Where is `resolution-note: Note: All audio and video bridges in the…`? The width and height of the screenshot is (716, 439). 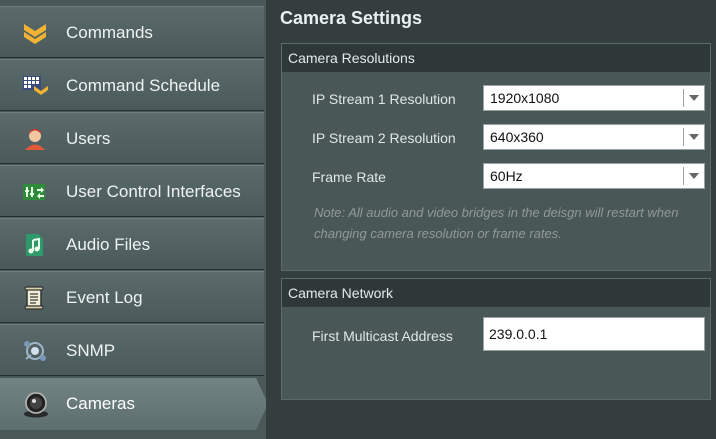 resolution-note: Note: All audio and video bridges in the… is located at coordinates (496, 223).